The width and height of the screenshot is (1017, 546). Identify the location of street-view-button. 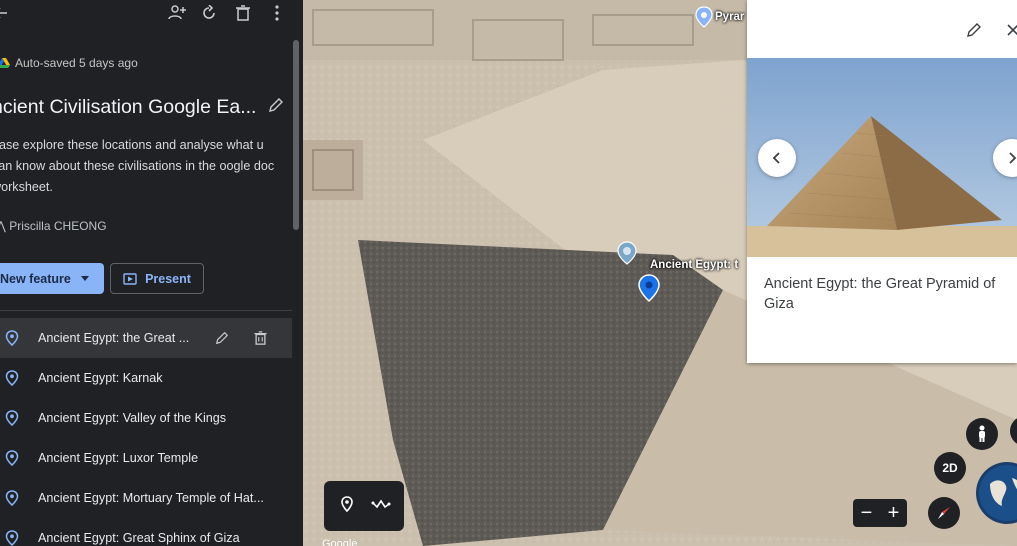
(982, 434).